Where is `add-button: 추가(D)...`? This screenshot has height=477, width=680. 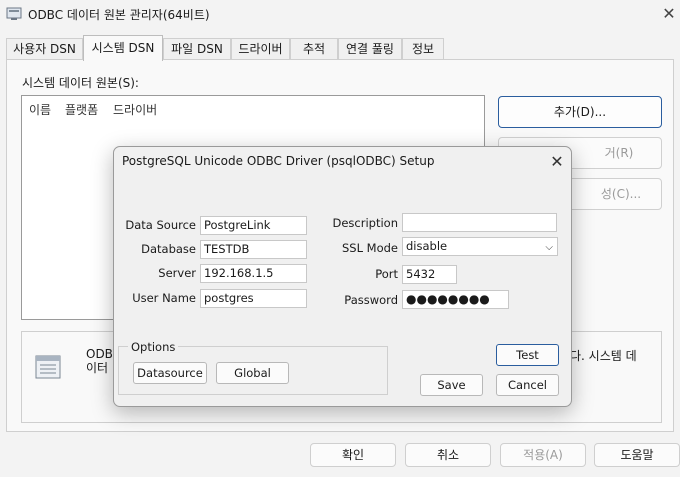
add-button: 추가(D)... is located at coordinates (580, 112).